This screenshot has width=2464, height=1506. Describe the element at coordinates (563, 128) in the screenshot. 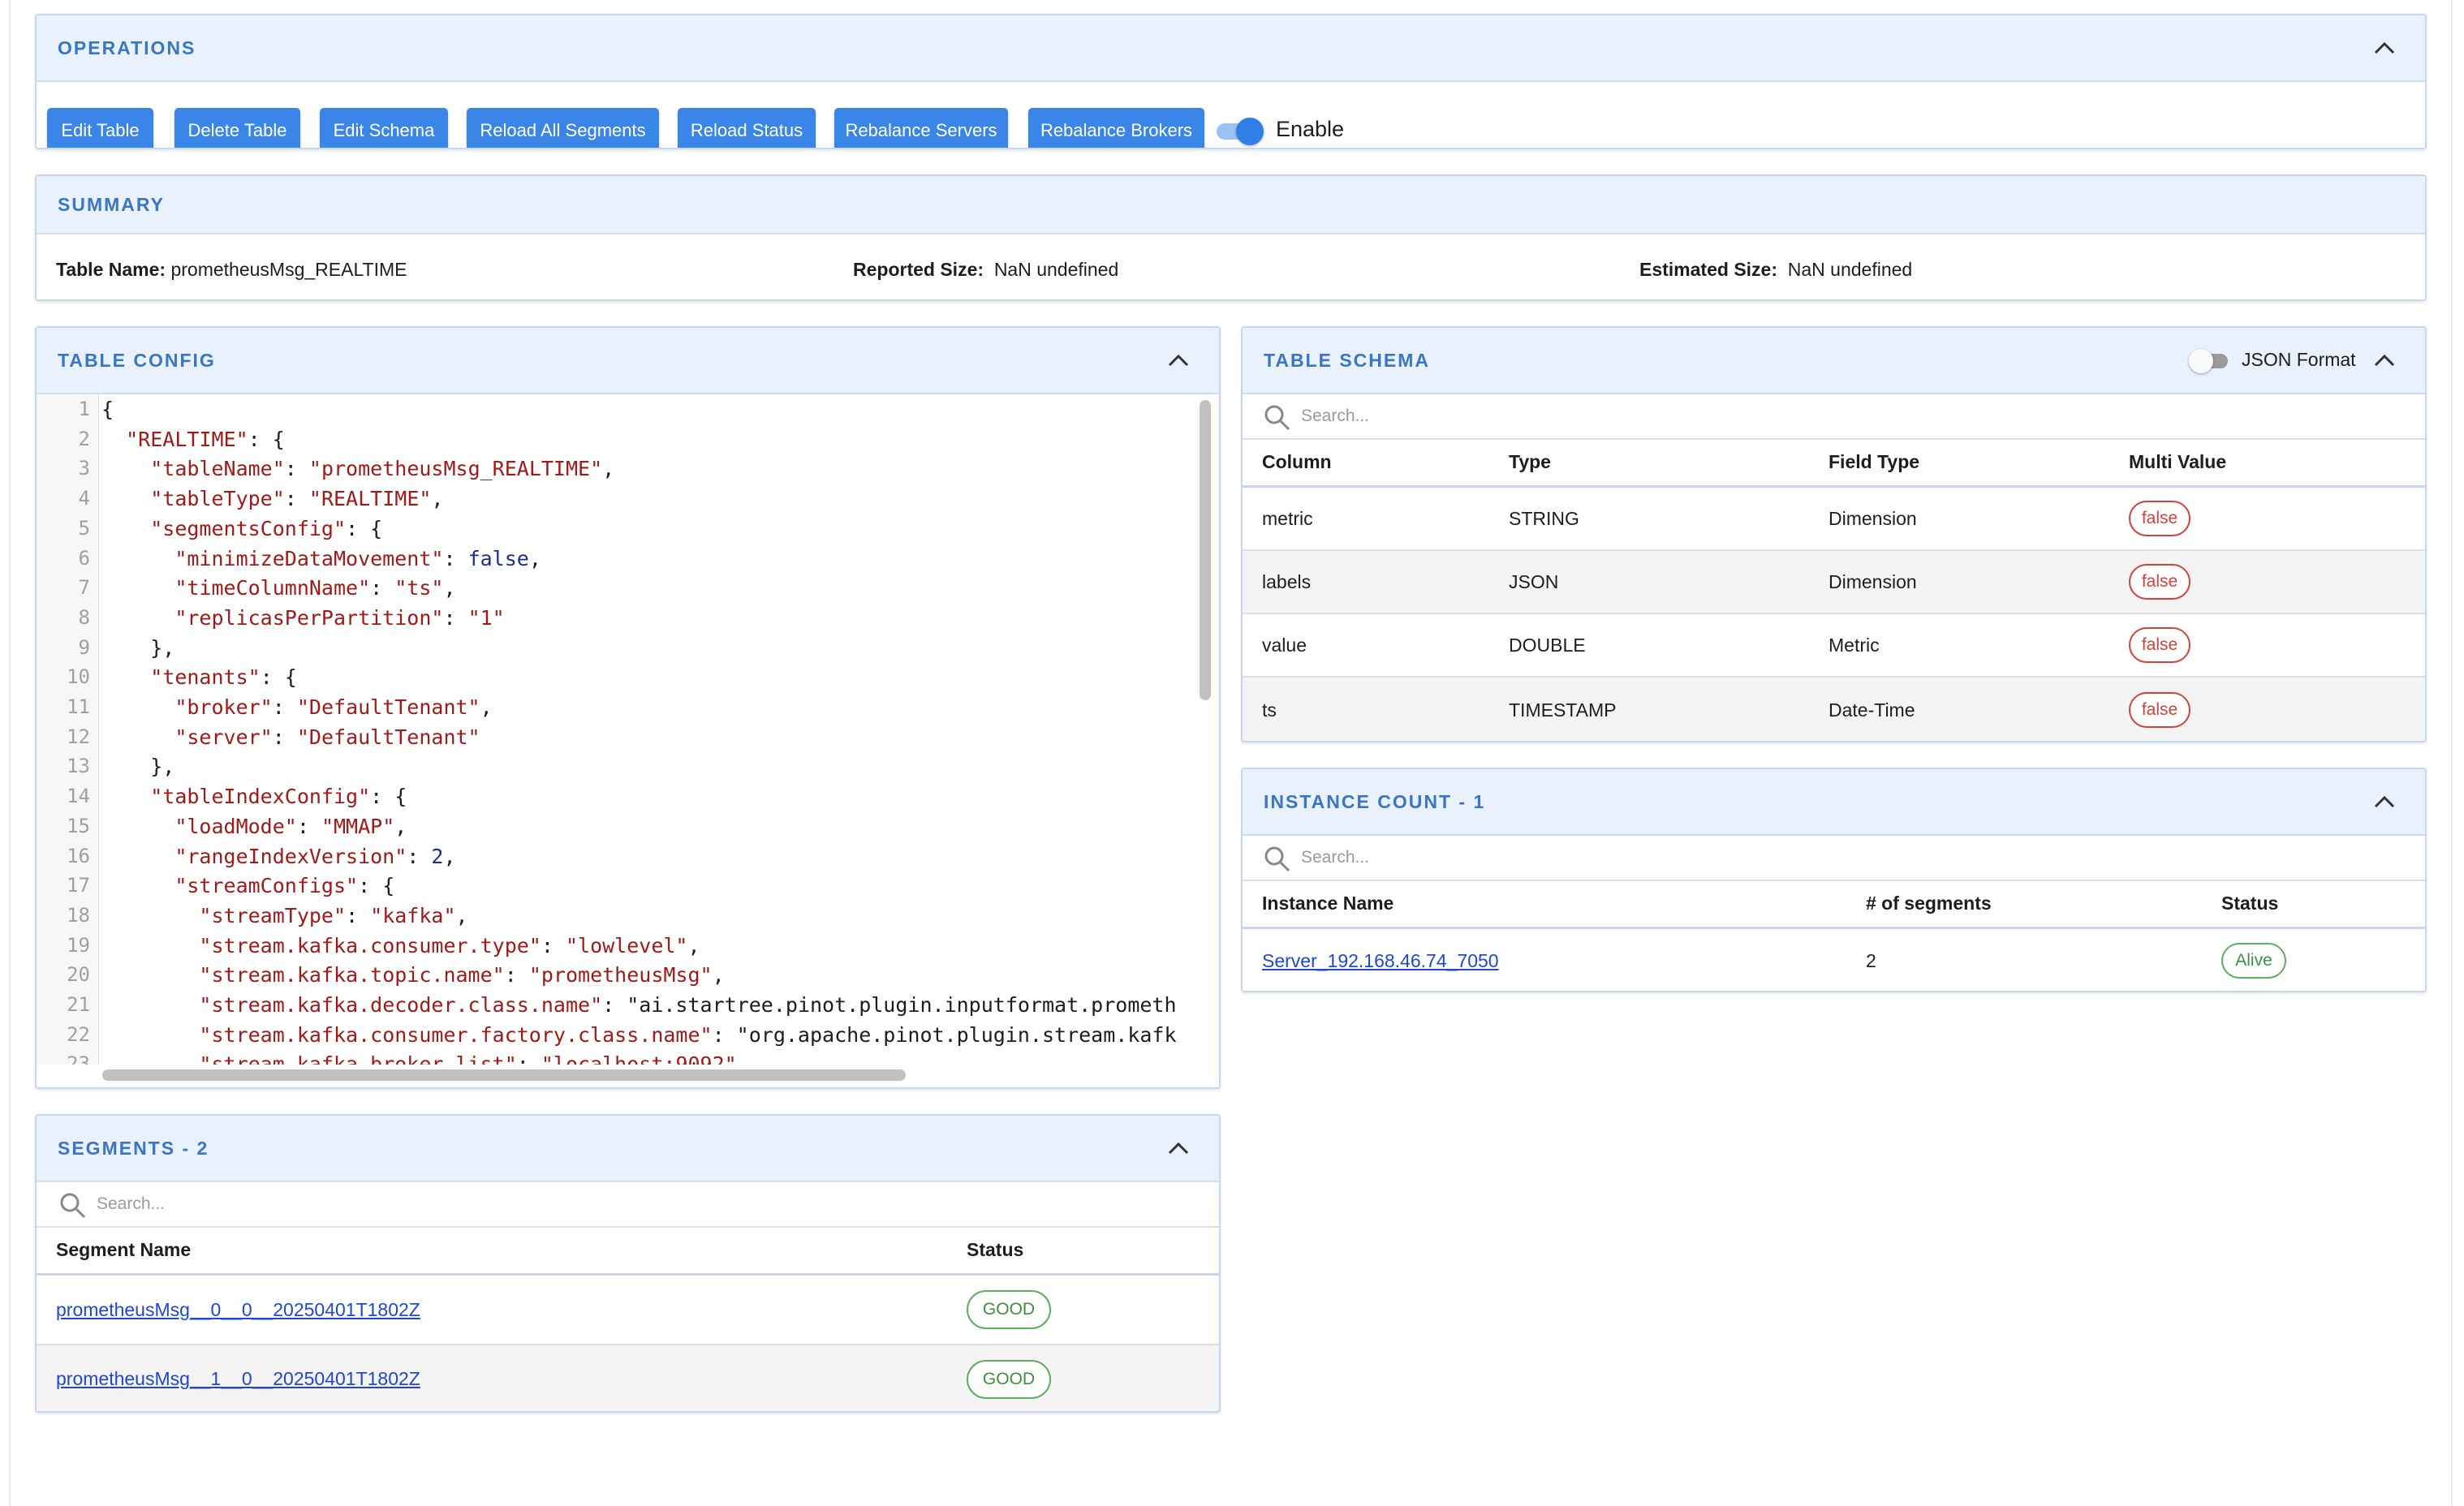

I see `reload-all-segments-button: Reload All Segments` at that location.